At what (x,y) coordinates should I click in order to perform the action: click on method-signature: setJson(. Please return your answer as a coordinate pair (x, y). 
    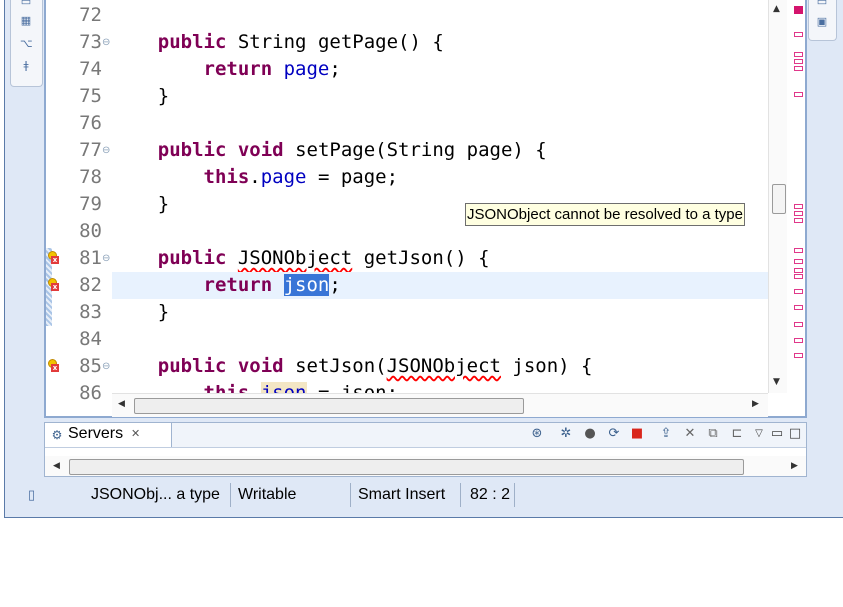
    Looking at the image, I should click on (341, 366).